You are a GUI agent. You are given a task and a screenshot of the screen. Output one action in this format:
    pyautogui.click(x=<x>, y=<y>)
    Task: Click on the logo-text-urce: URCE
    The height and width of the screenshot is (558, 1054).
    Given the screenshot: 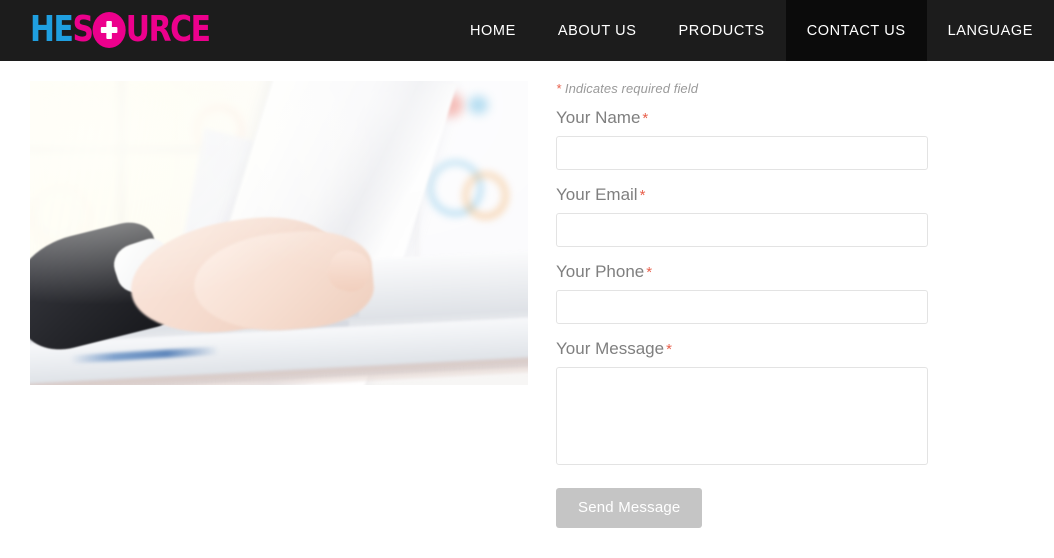 What is the action you would take?
    pyautogui.click(x=168, y=29)
    